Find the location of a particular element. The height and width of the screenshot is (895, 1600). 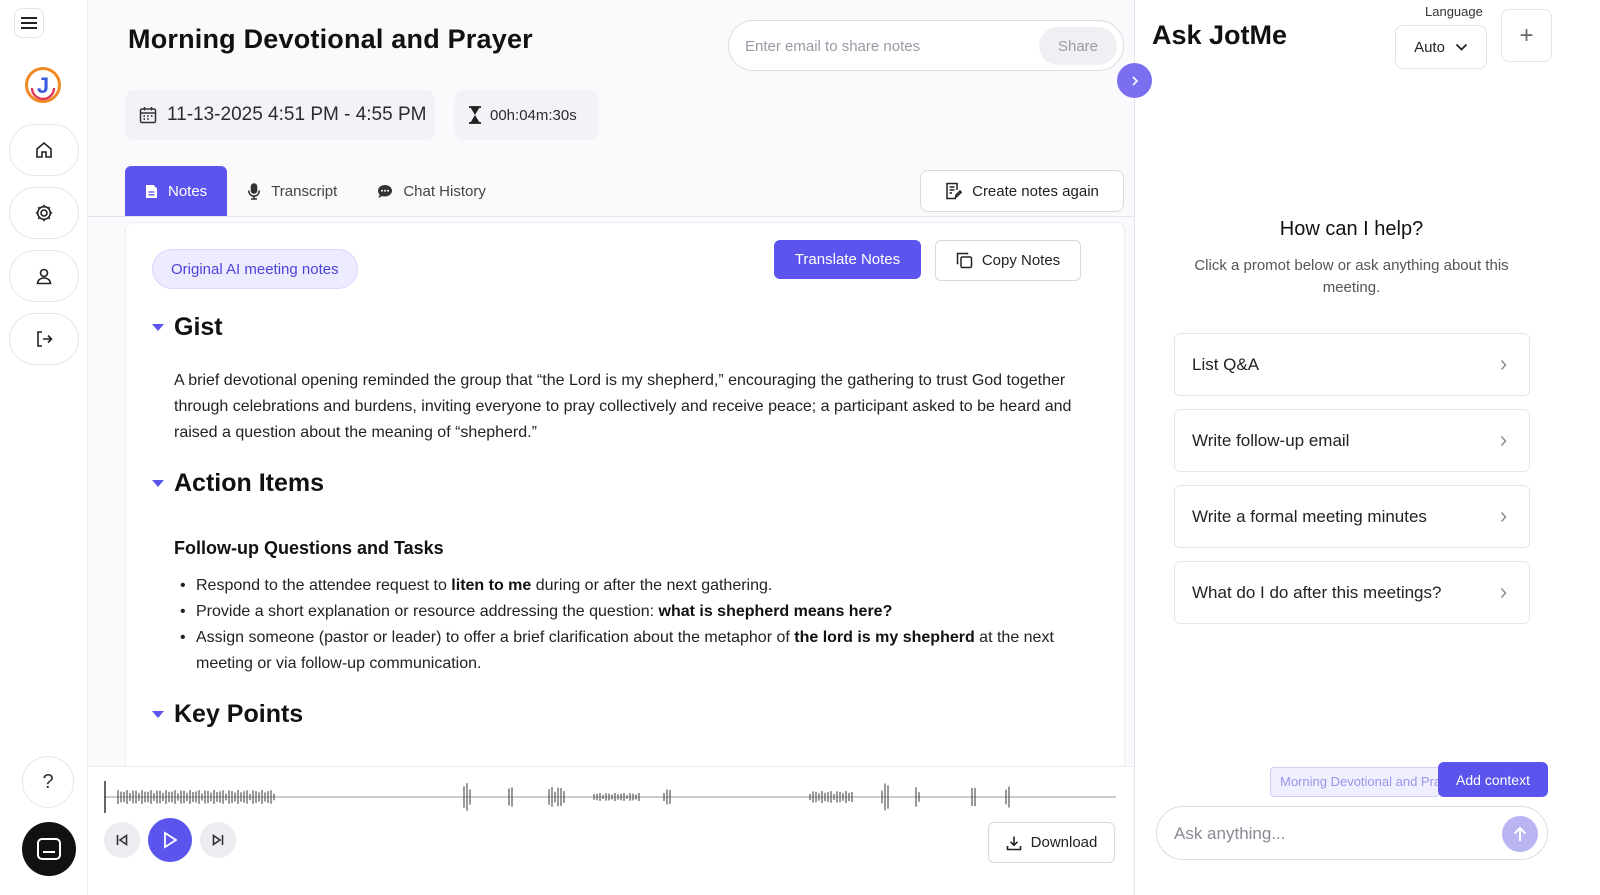

collapse-panel-button is located at coordinates (1134, 80).